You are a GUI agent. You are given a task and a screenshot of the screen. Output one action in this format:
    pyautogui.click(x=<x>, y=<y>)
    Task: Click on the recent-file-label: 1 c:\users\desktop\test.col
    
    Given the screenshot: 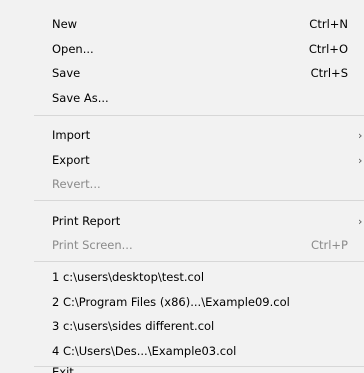 What is the action you would take?
    pyautogui.click(x=128, y=277)
    